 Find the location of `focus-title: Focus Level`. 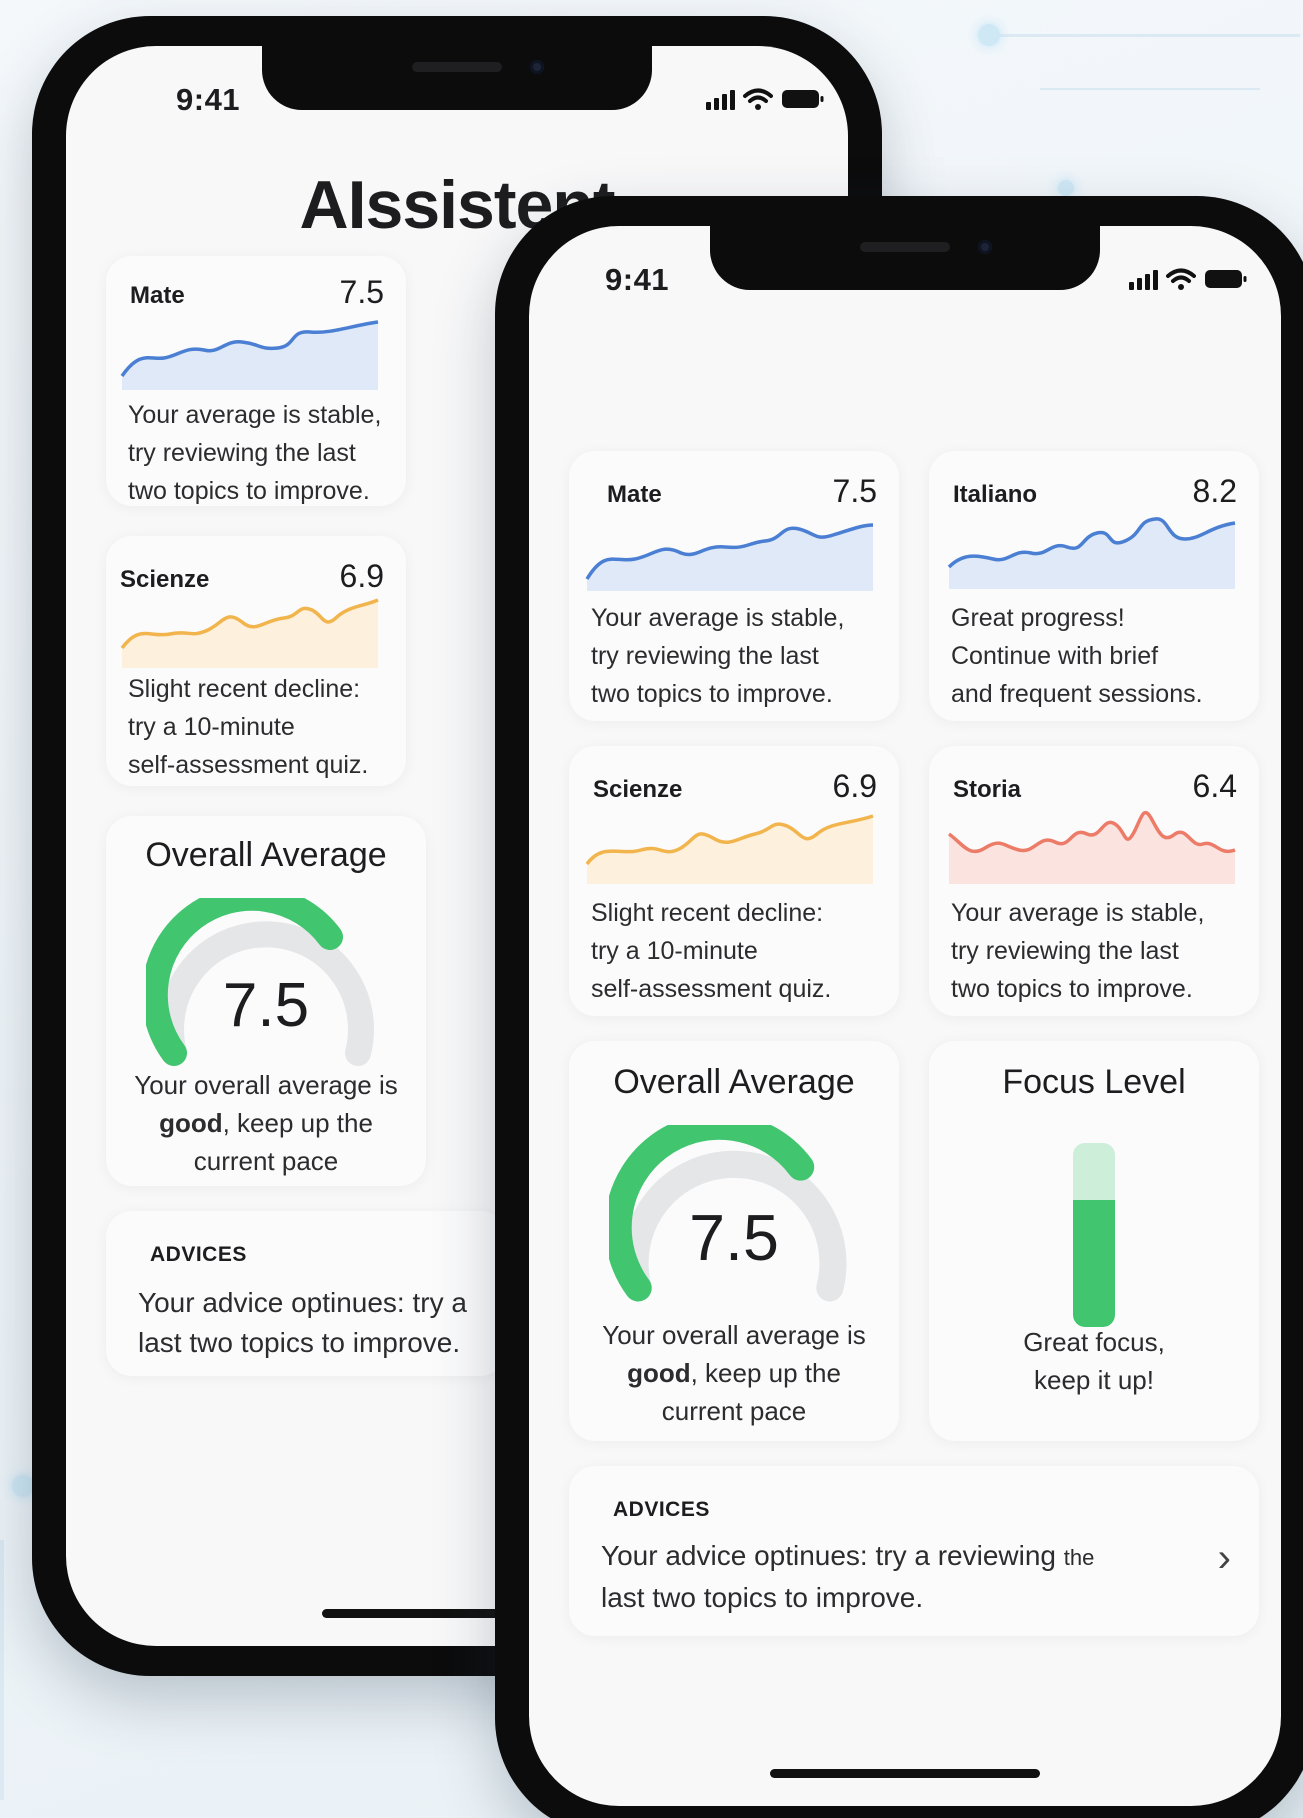

focus-title: Focus Level is located at coordinates (1094, 1082).